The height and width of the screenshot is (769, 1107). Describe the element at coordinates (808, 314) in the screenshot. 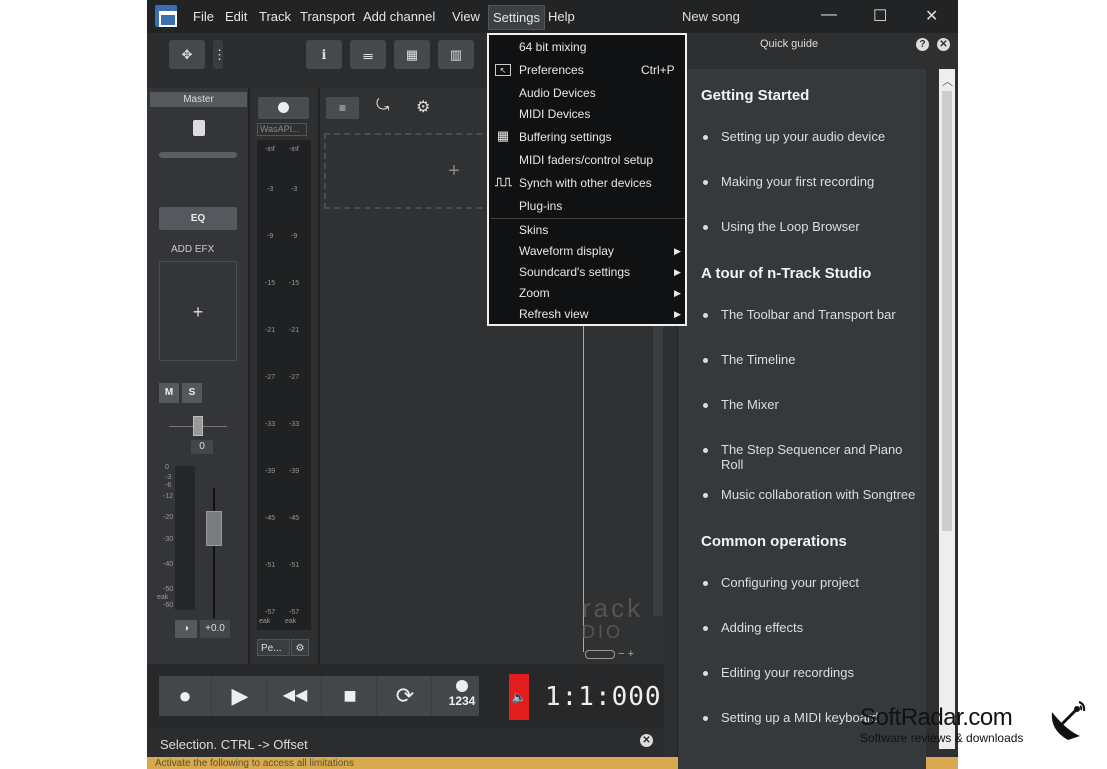

I see `guide-link: The Toolbar and Transport bar` at that location.